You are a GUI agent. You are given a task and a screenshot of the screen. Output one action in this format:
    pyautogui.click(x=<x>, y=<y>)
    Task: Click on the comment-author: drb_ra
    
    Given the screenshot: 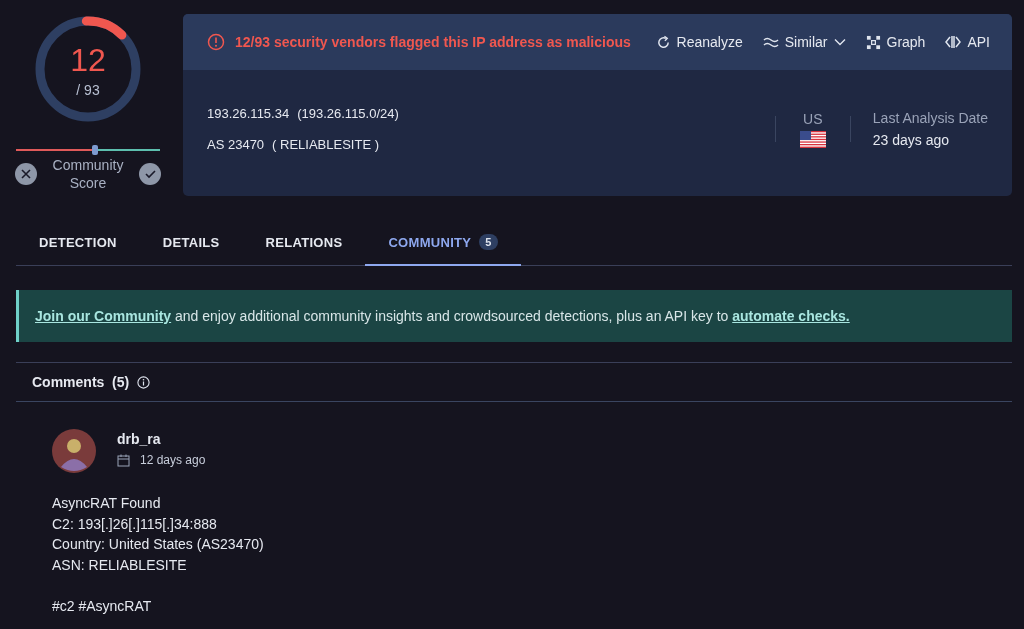 What is the action you would take?
    pyautogui.click(x=161, y=439)
    